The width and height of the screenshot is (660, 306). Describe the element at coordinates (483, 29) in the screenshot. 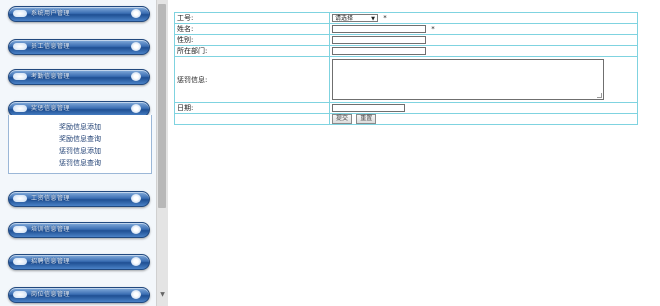

I see `name-cell: *` at that location.